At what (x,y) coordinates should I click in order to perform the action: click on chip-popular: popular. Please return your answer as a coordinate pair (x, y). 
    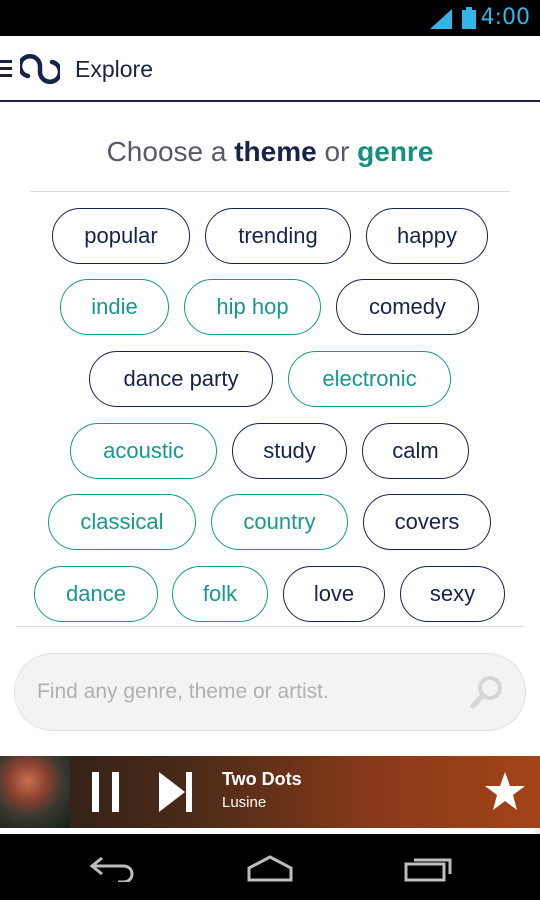
    Looking at the image, I should click on (121, 236).